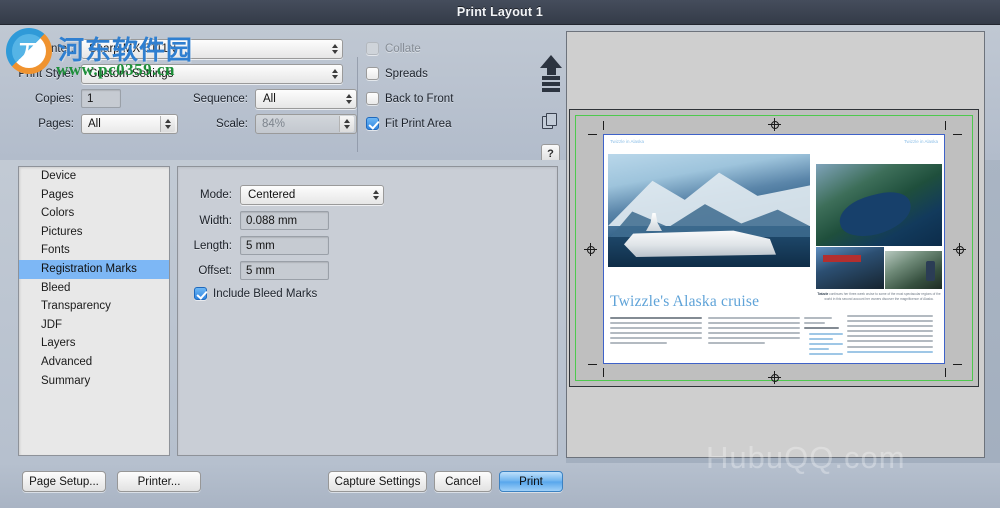 The height and width of the screenshot is (508, 1000). What do you see at coordinates (220, 99) in the screenshot?
I see `sequence-label: Sequence:` at bounding box center [220, 99].